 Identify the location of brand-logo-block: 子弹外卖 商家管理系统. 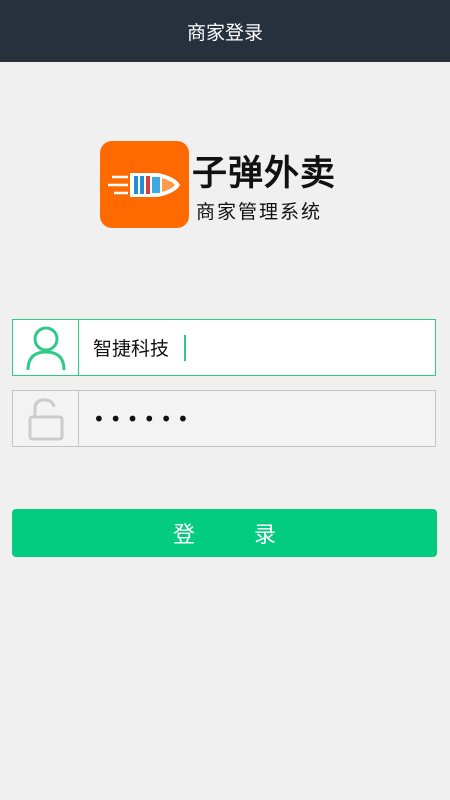
(225, 186).